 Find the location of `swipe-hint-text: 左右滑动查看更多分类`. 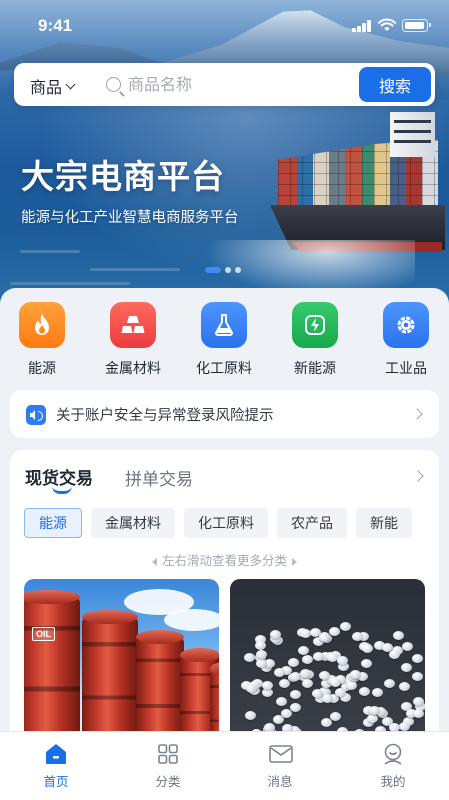

swipe-hint-text: 左右滑动查看更多分类 is located at coordinates (224, 560).